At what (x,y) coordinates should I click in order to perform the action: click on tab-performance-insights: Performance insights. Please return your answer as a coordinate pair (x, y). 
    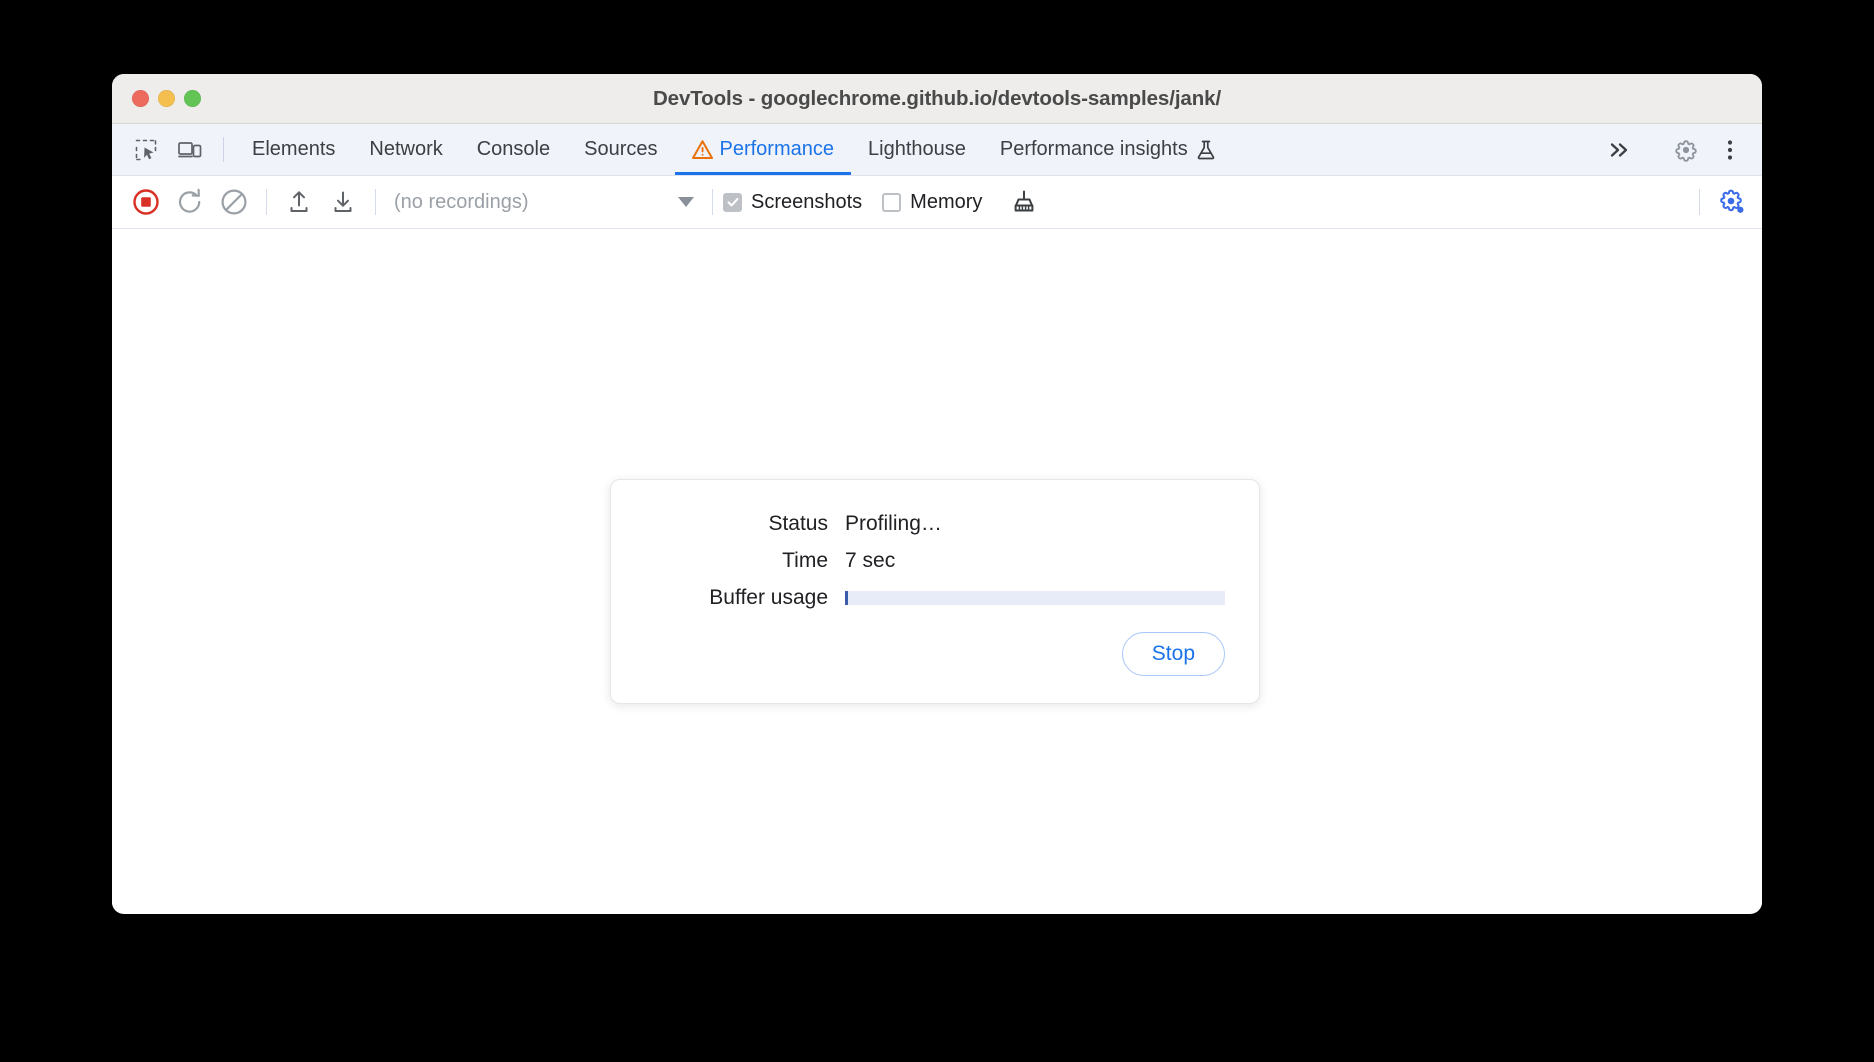
    Looking at the image, I should click on (1108, 149).